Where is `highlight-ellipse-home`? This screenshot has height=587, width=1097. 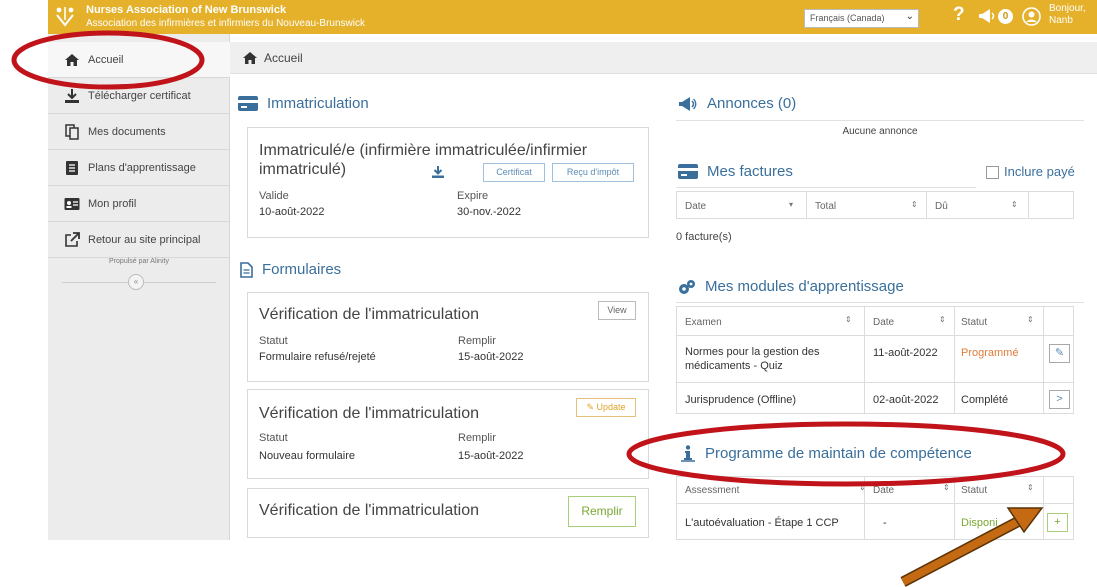 highlight-ellipse-home is located at coordinates (108, 60).